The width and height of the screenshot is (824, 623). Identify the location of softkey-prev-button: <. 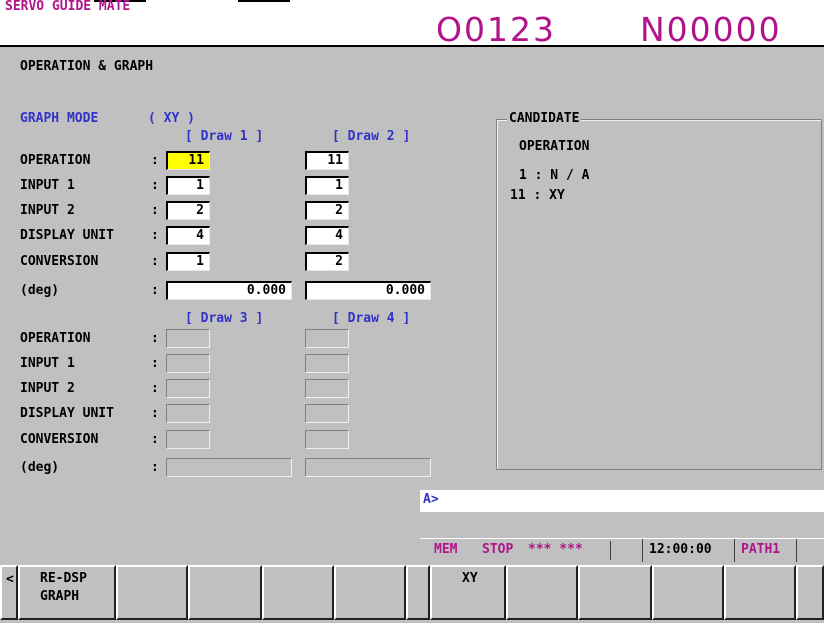
(9, 592).